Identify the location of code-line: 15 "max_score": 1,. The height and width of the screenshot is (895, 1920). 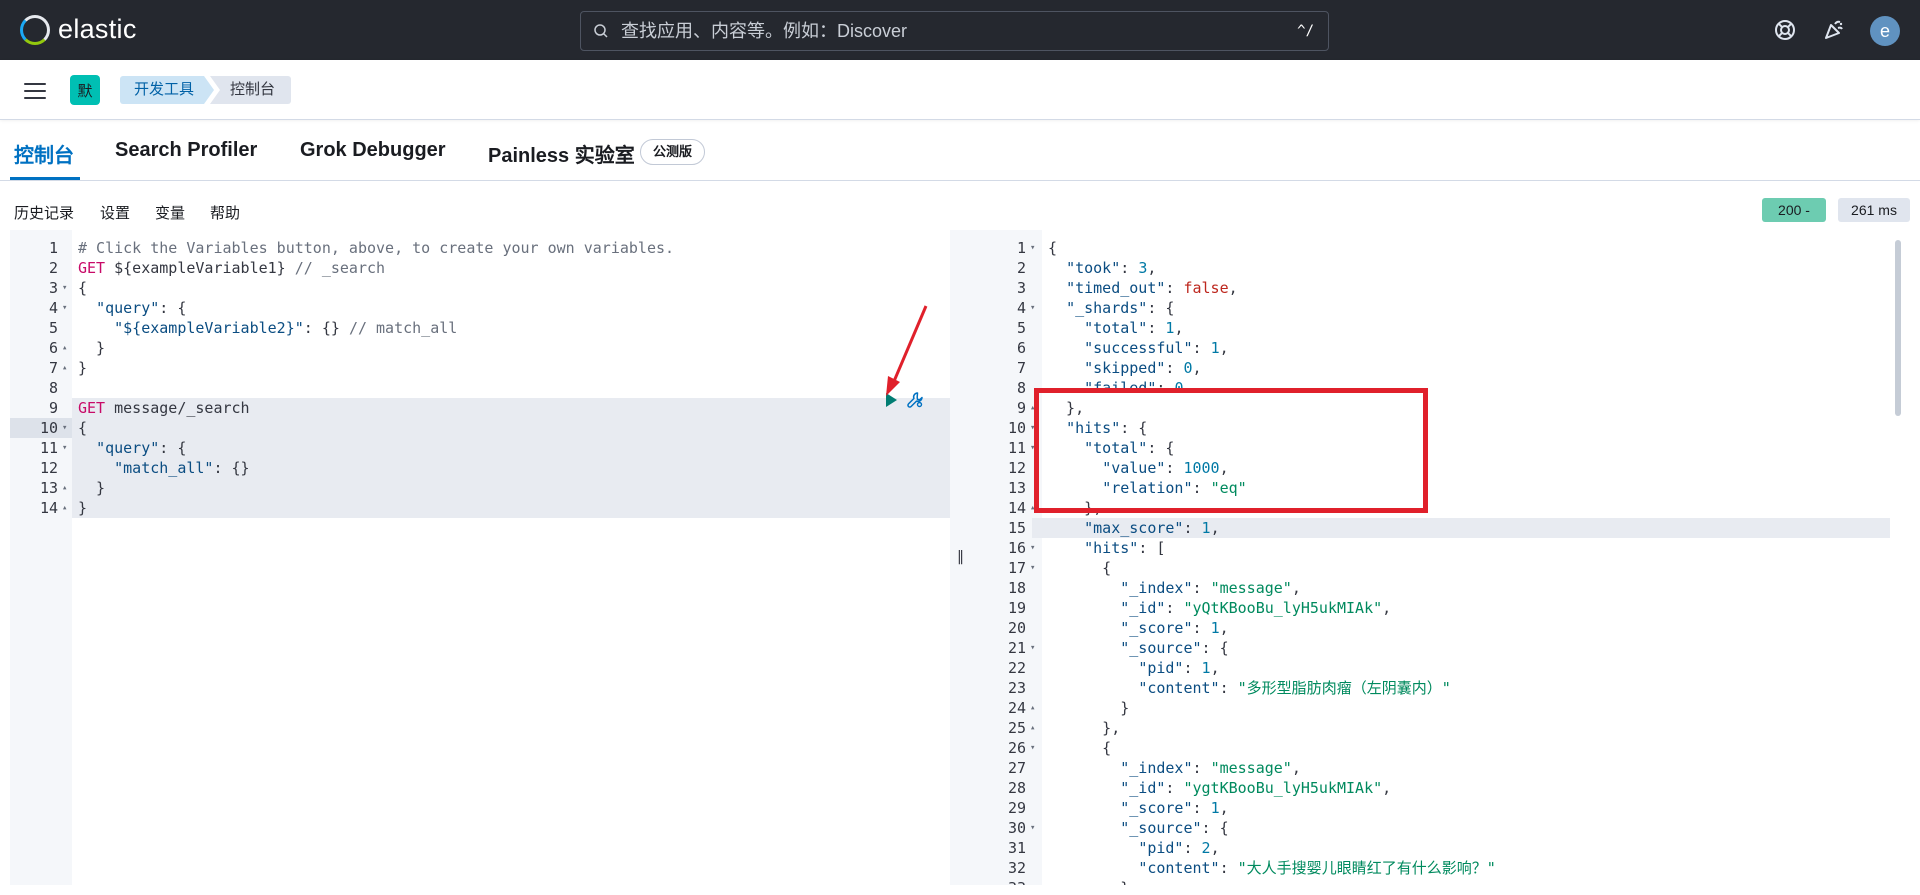
(1430, 528).